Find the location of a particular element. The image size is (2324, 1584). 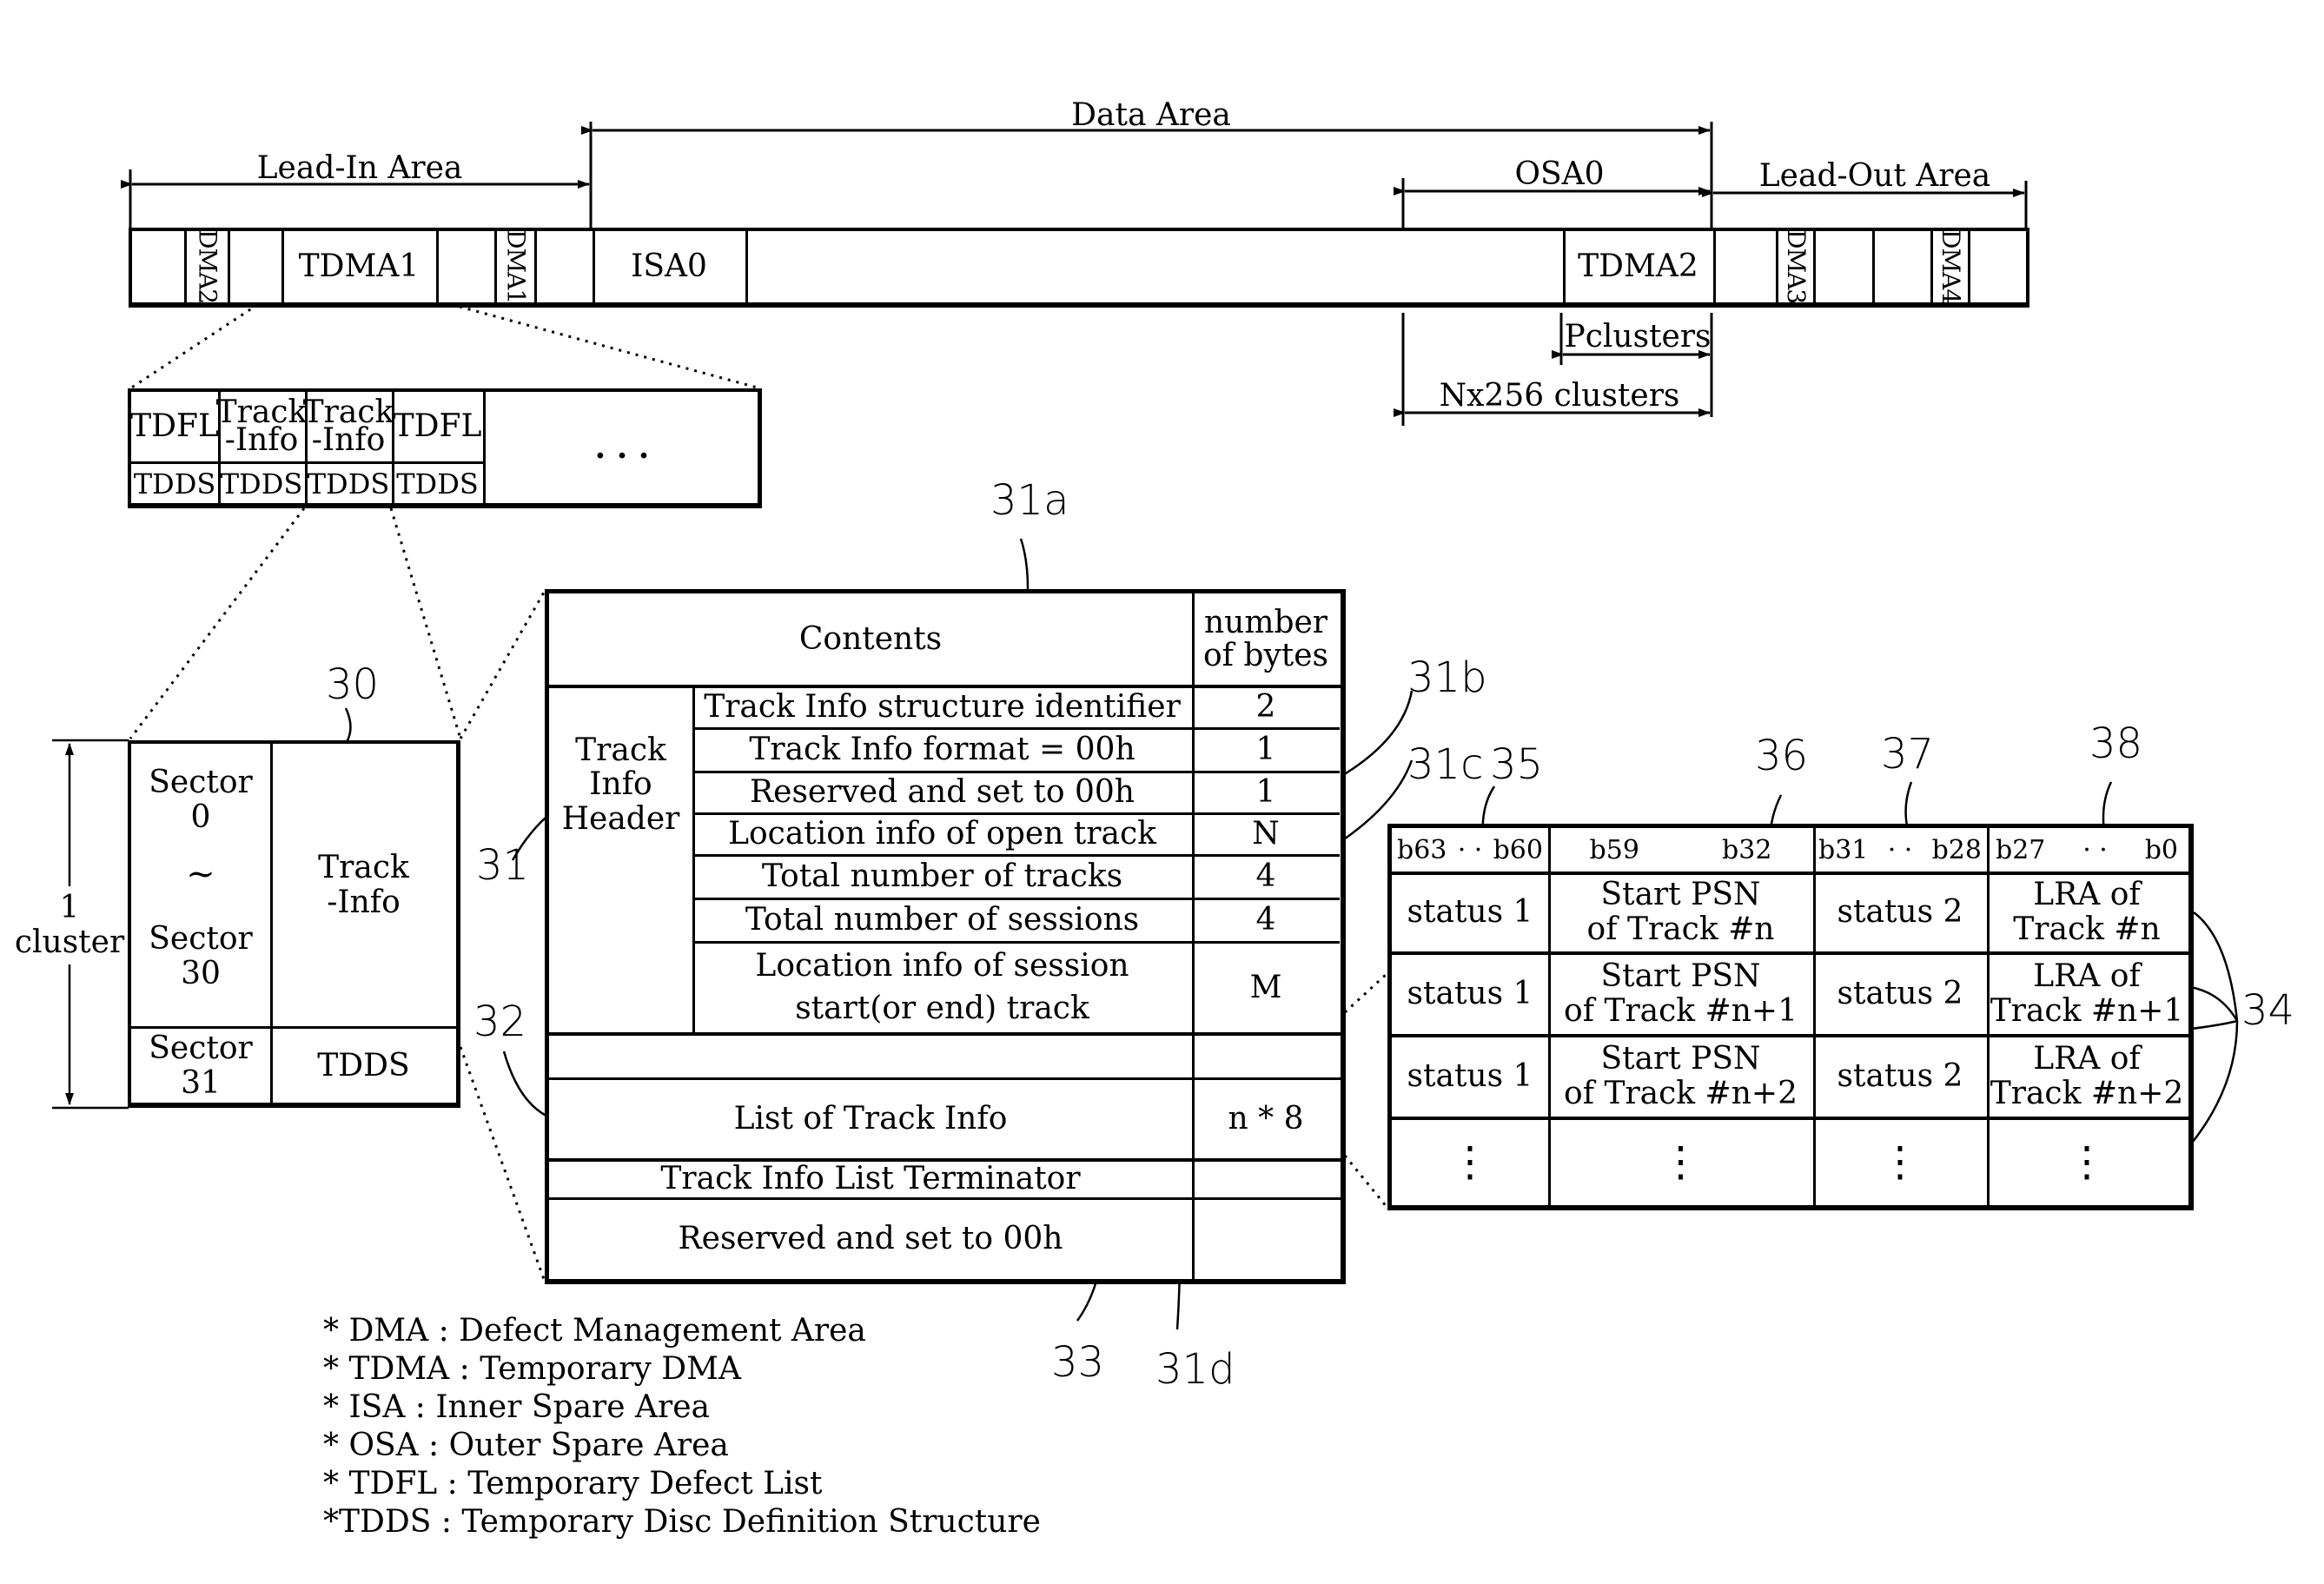

bit-label: b27 is located at coordinates (2021, 849).